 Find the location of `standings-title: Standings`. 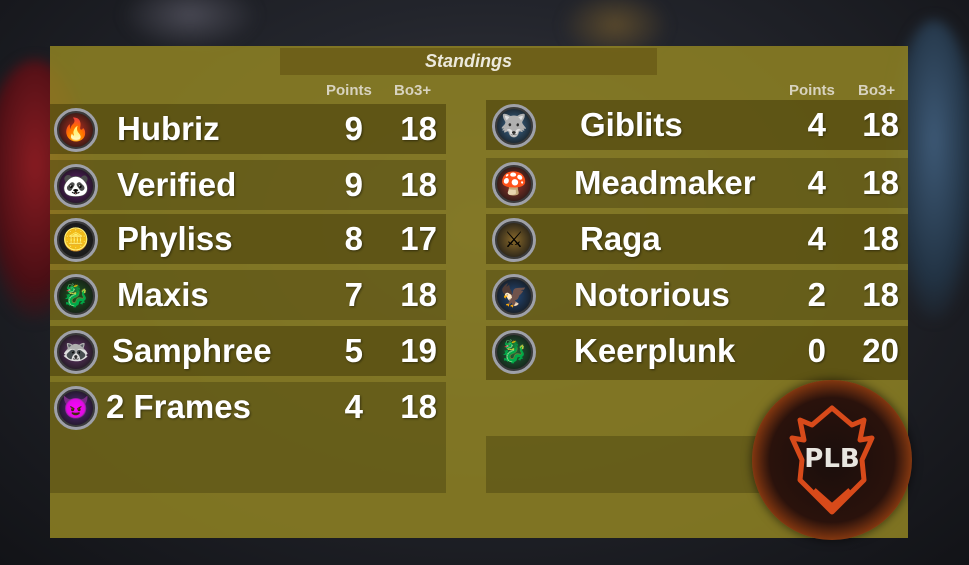

standings-title: Standings is located at coordinates (468, 61).